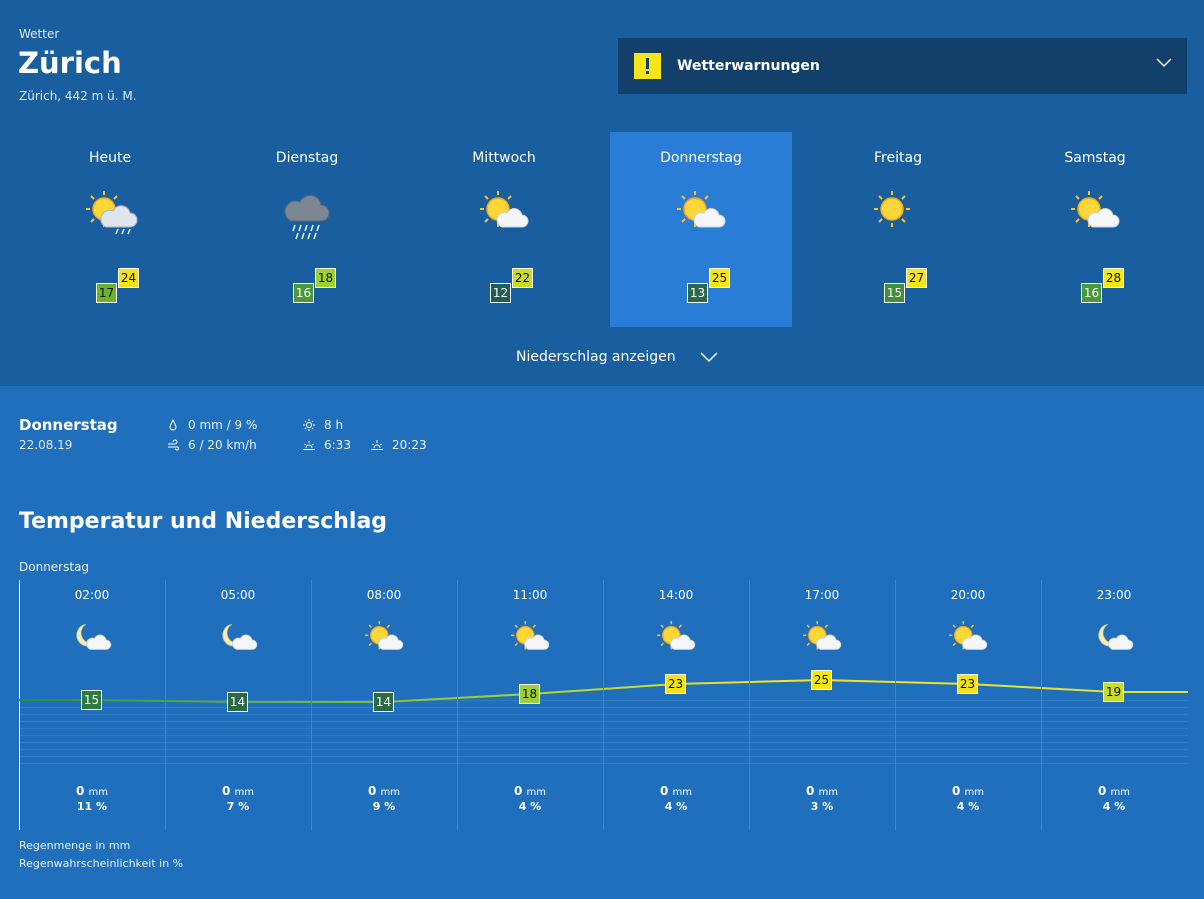 Image resolution: width=1204 pixels, height=899 pixels. What do you see at coordinates (92, 806) in the screenshot?
I see `rain-probability: 11 %` at bounding box center [92, 806].